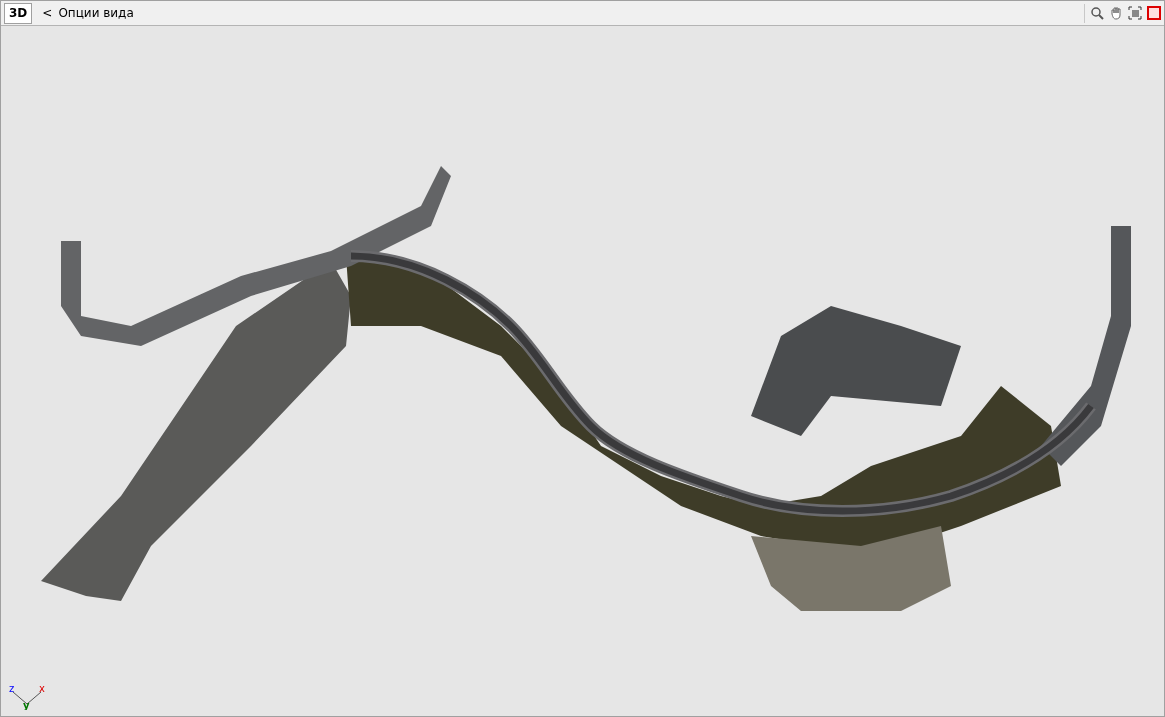 The width and height of the screenshot is (1165, 717). Describe the element at coordinates (45, 13) in the screenshot. I see `back-button: <` at that location.